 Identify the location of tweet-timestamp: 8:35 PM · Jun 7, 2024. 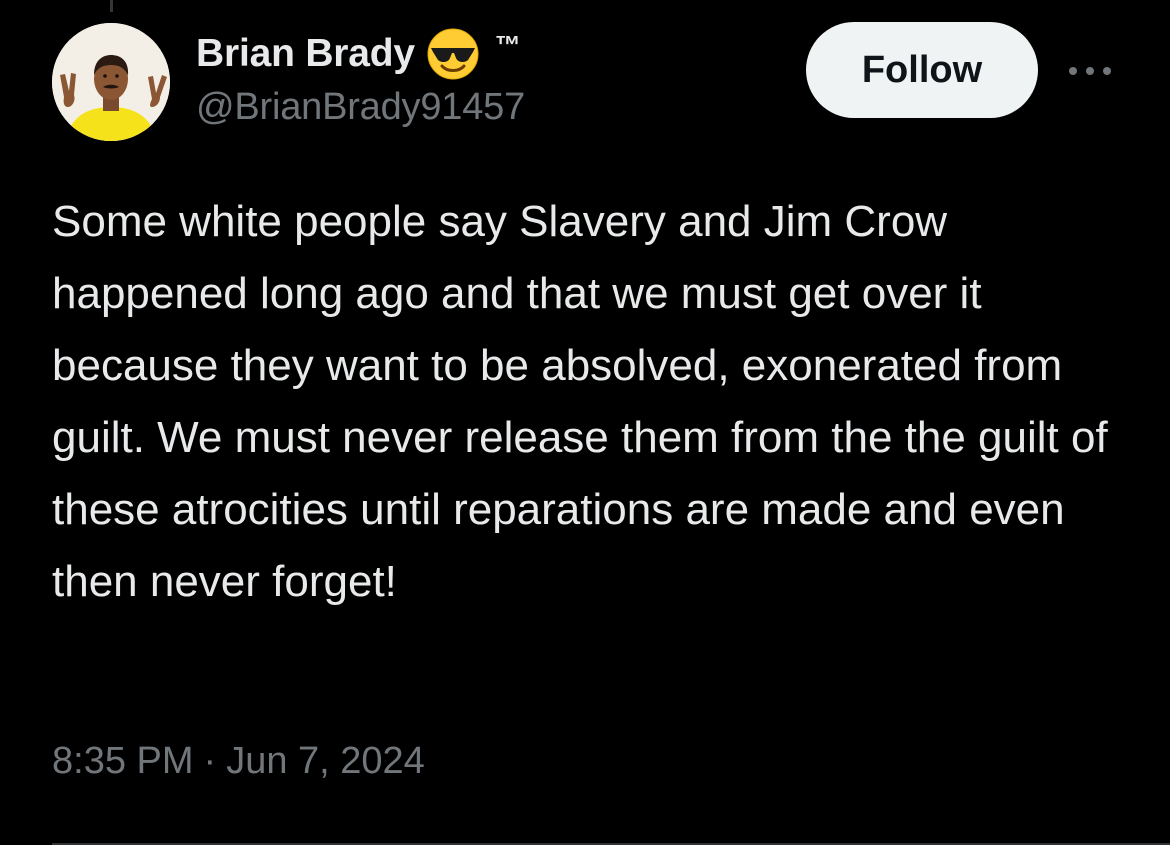
(238, 761).